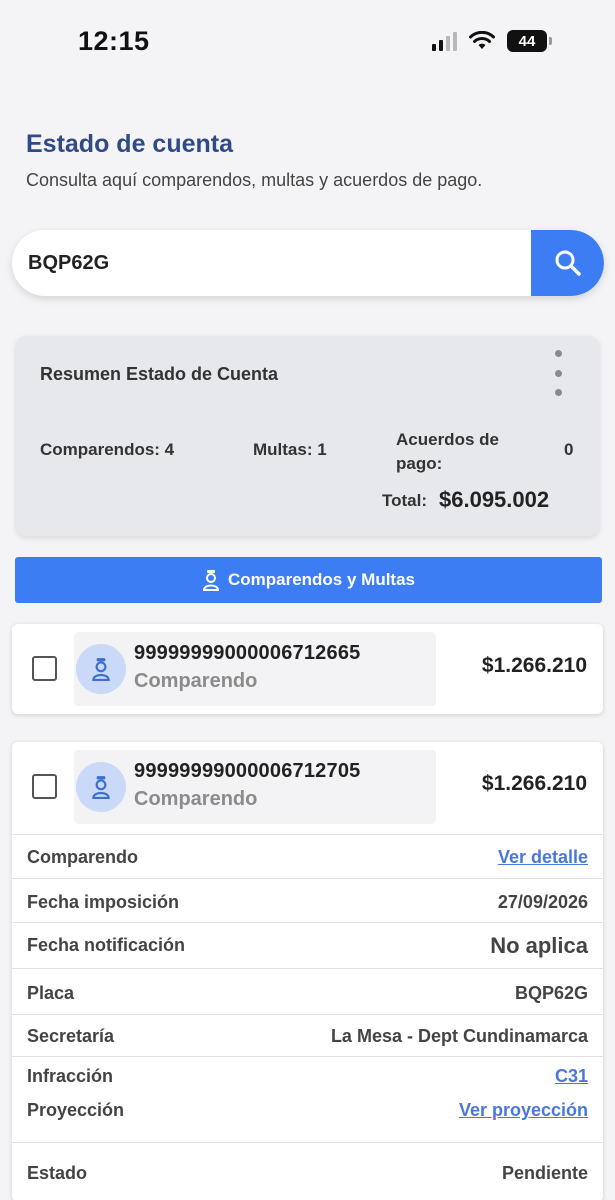  Describe the element at coordinates (247, 653) in the screenshot. I see `item-number: 99999999000006712665` at that location.